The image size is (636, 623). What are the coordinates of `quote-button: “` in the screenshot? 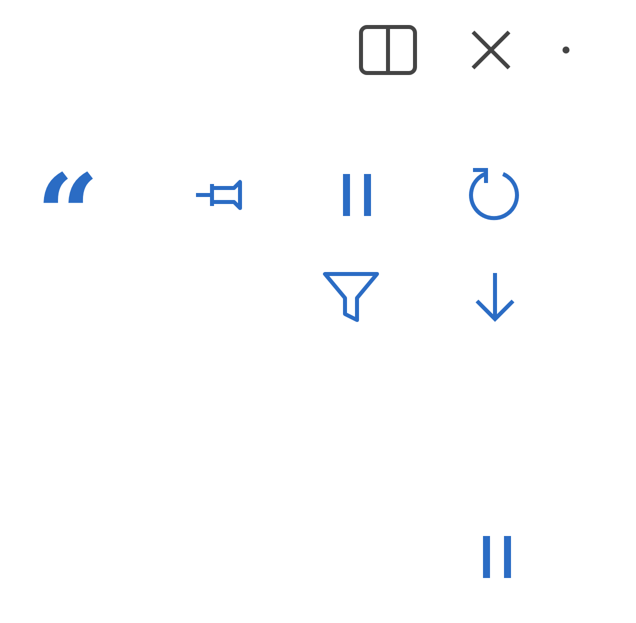 It's located at (68, 195).